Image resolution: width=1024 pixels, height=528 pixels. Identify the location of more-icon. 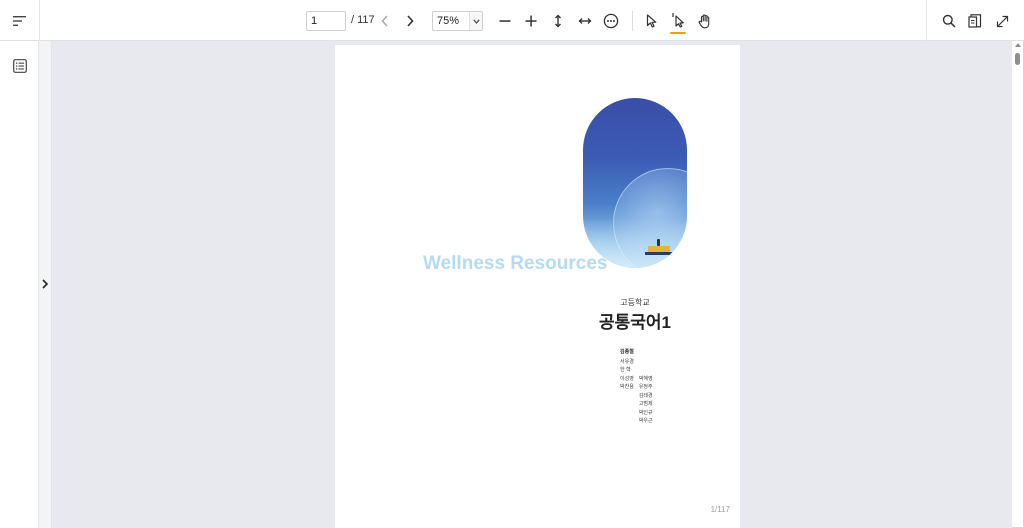
(611, 21).